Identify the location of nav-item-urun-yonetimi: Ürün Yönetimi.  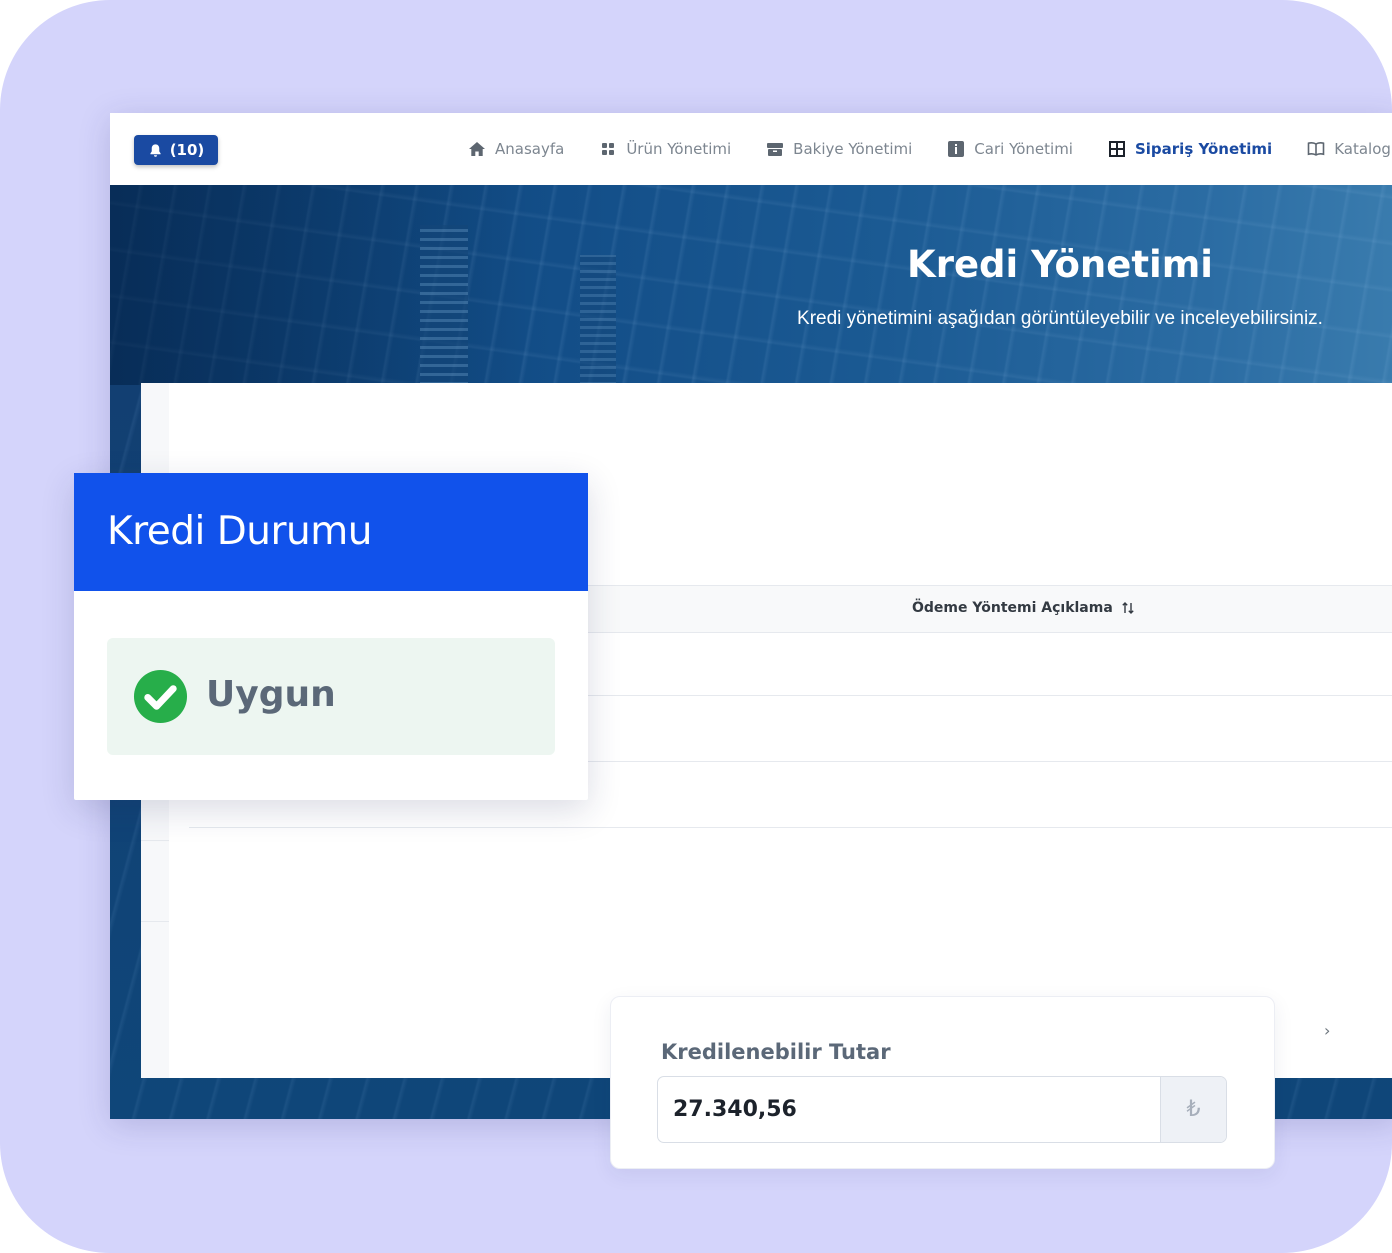
(665, 149).